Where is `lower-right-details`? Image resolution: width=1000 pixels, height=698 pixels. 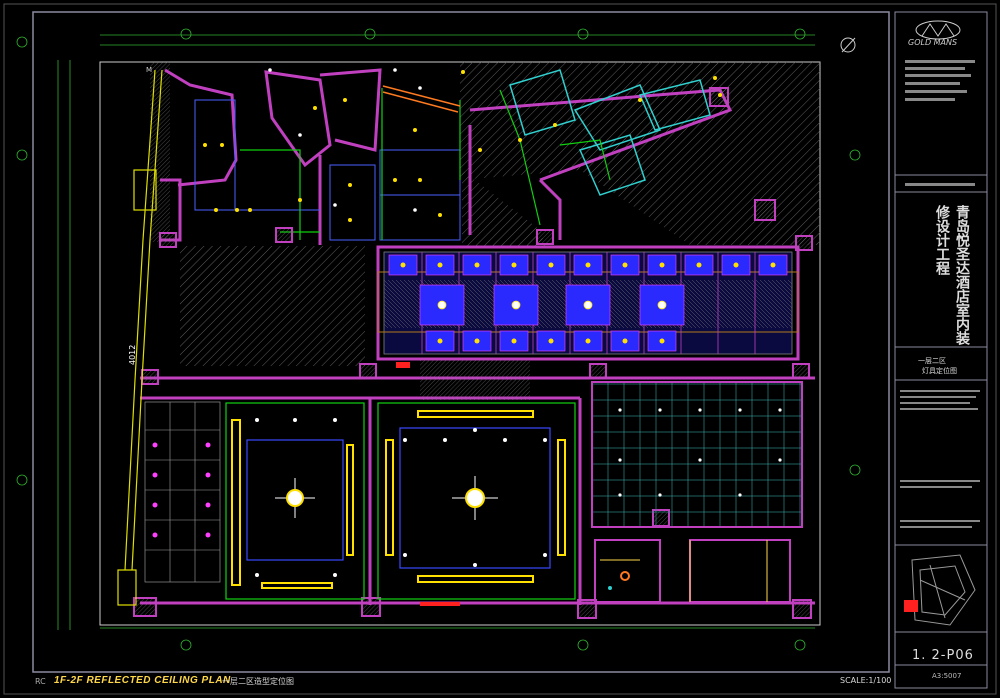
lower-right-details is located at coordinates (684, 571).